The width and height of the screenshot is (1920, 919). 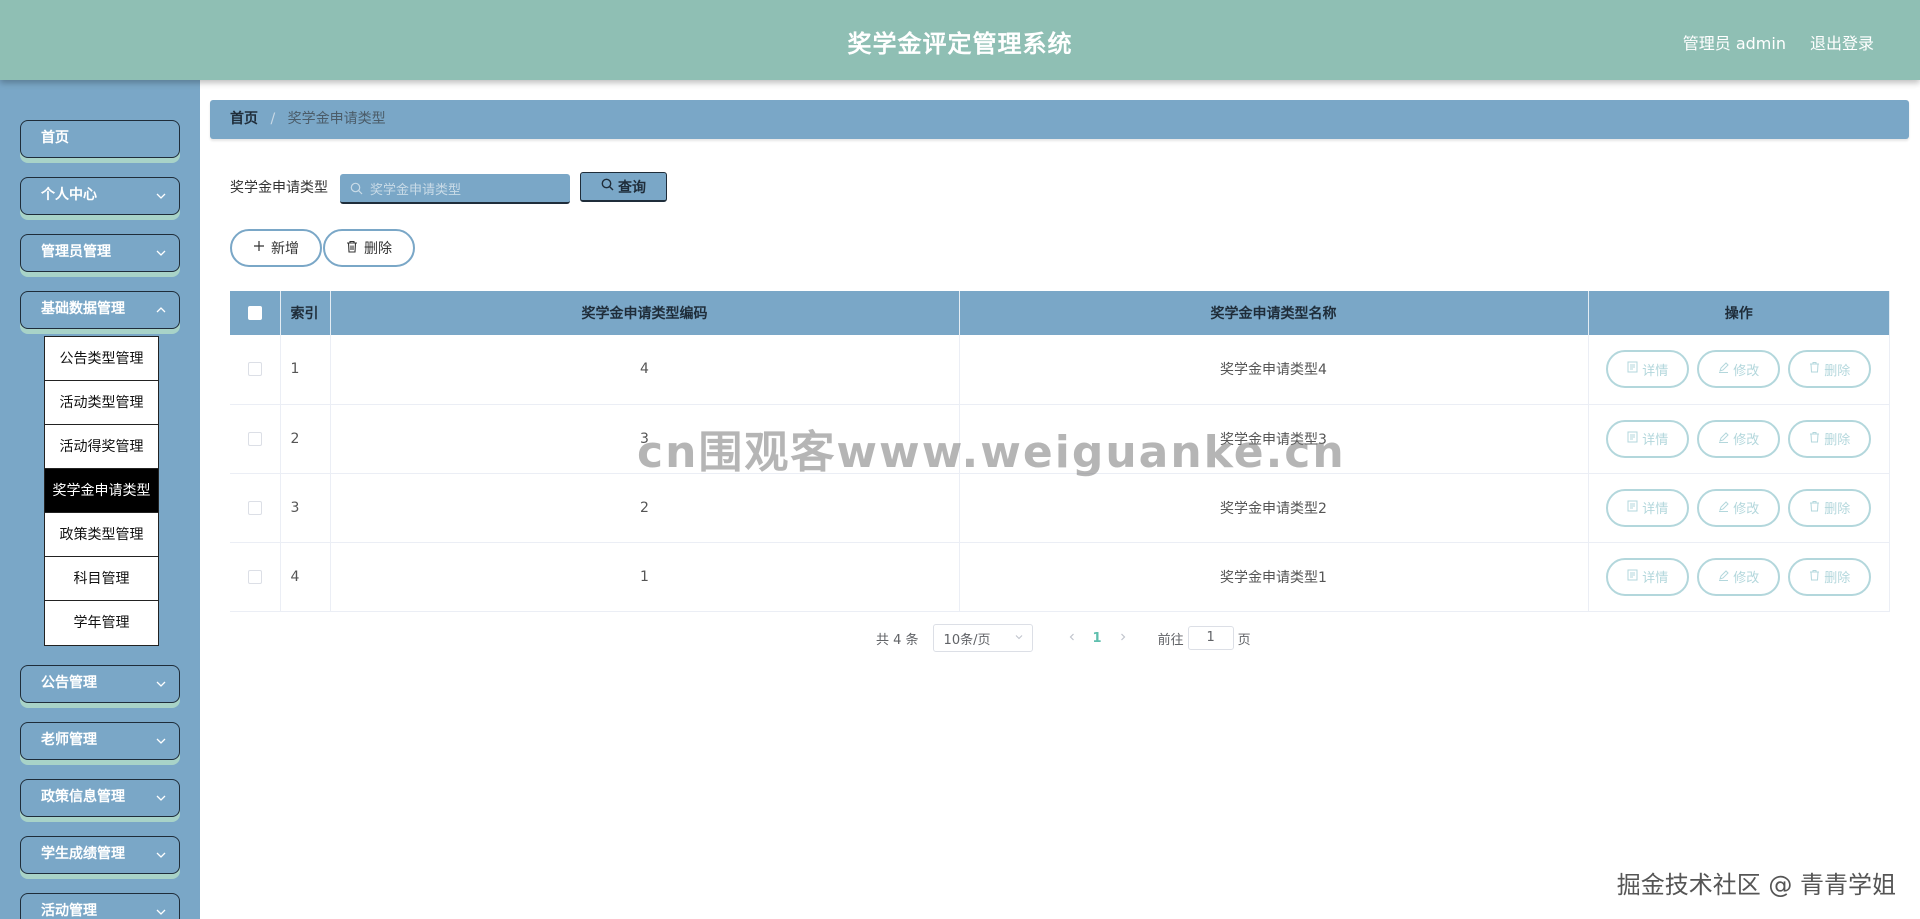 I want to click on table-header-row: 索引 奖学金申请类型编码 奖学金申请类型名称 操作, so click(x=1060, y=313).